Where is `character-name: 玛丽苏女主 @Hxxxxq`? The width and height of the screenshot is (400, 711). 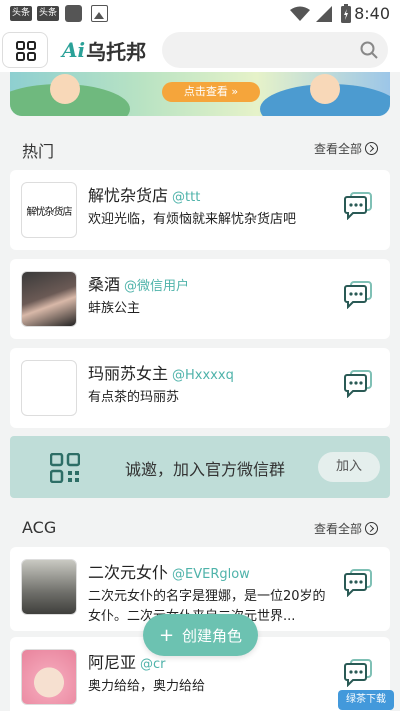 character-name: 玛丽苏女主 @Hxxxxq is located at coordinates (161, 373).